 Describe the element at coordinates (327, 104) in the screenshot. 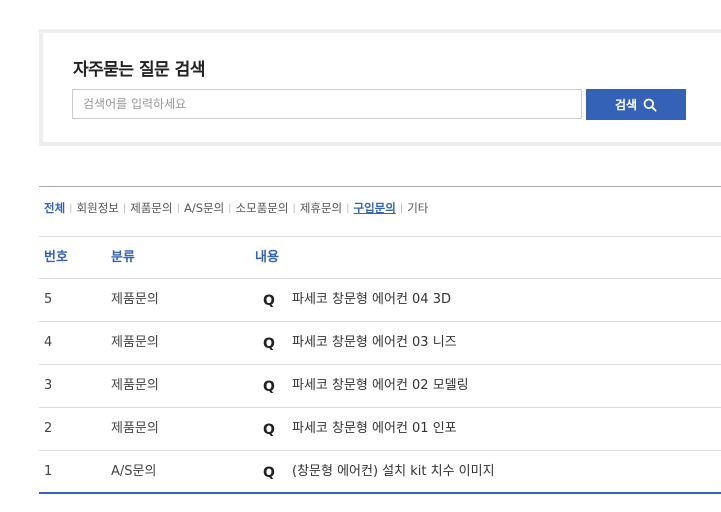

I see `search-input` at that location.